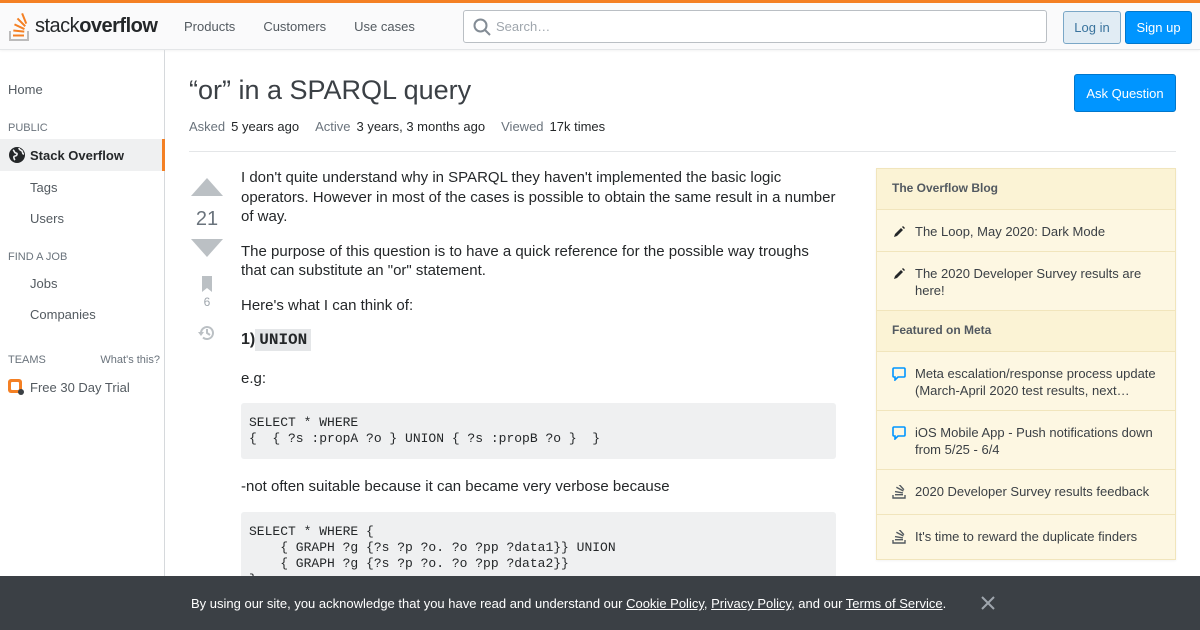 The image size is (1200, 630). What do you see at coordinates (1010, 231) in the screenshot?
I see `widget-item-text: The Loop, May 2020: Dark Mode` at bounding box center [1010, 231].